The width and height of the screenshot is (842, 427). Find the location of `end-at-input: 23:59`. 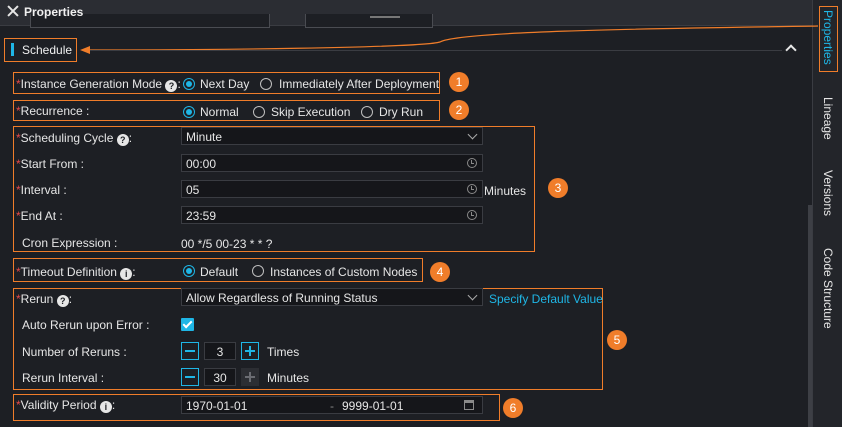

end-at-input: 23:59 is located at coordinates (332, 215).